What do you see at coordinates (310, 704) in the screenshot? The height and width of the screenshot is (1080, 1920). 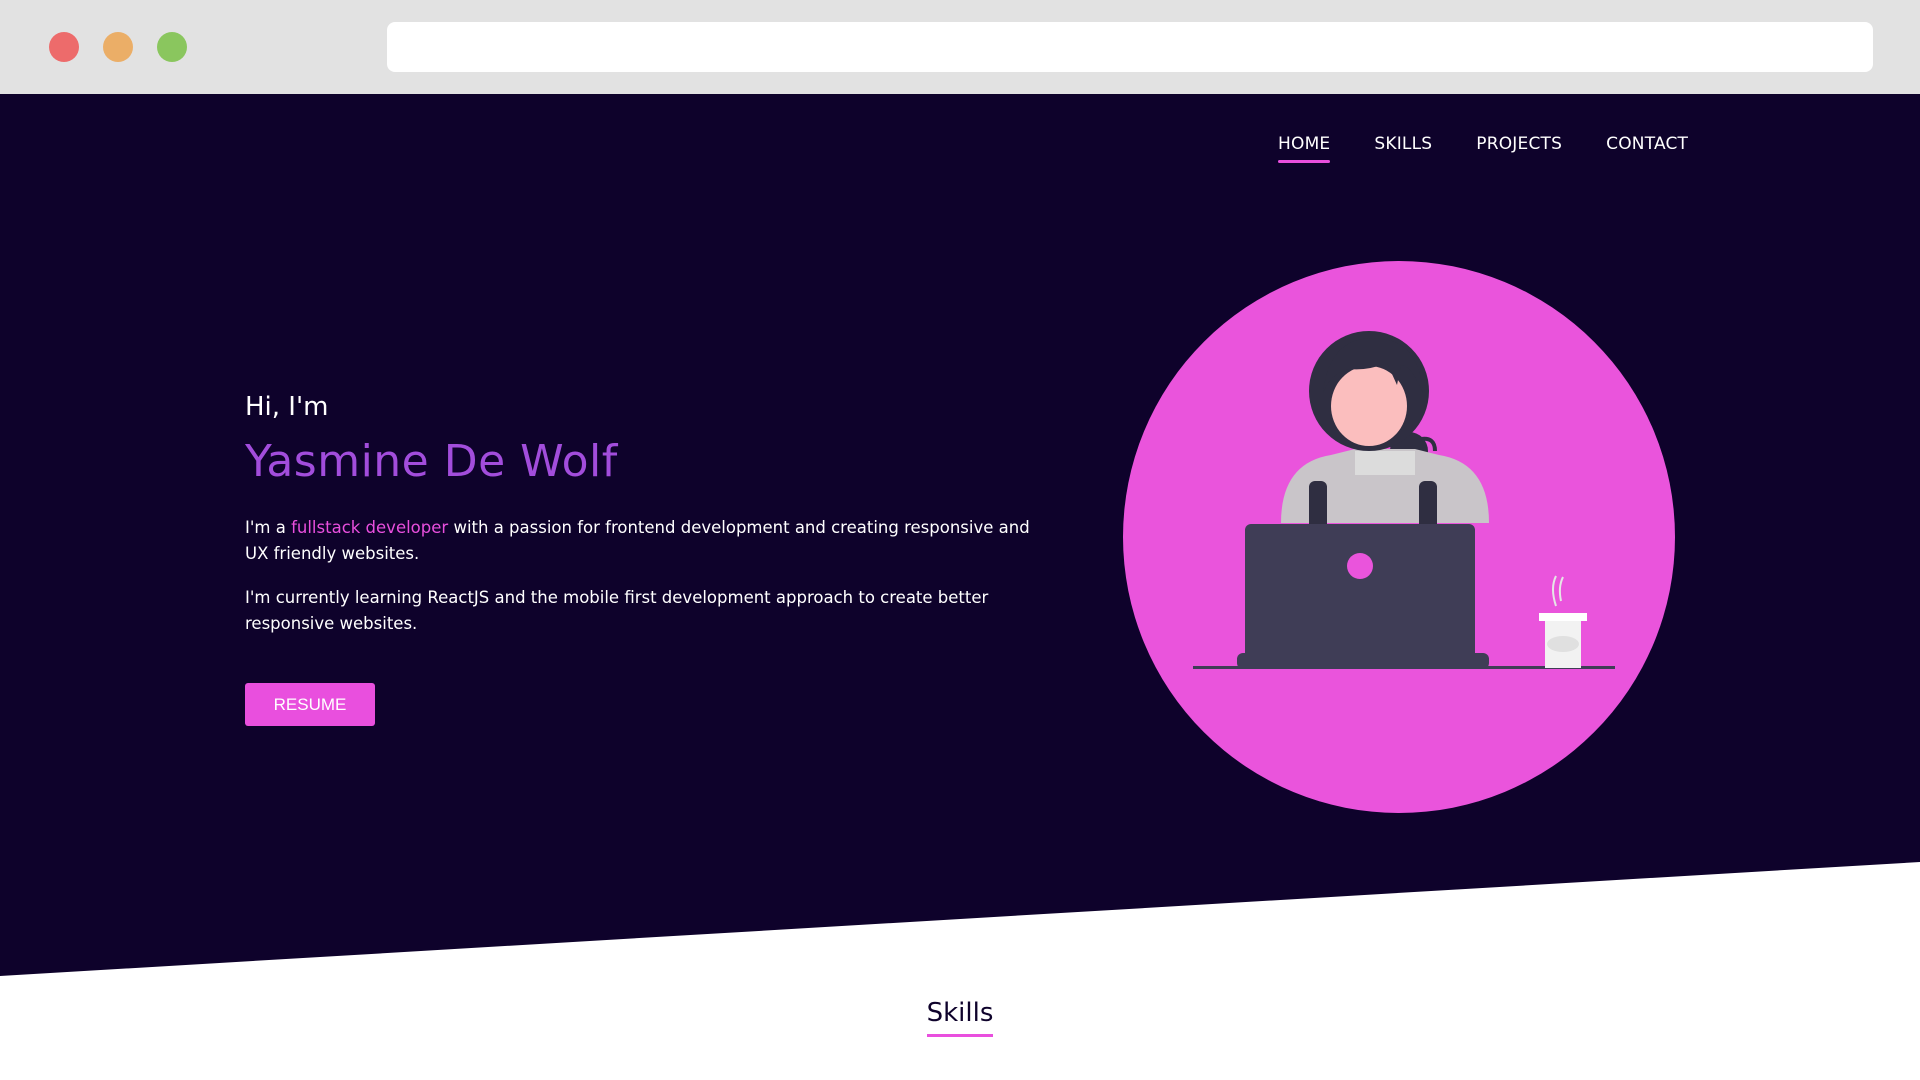 I see `resume-button: RESUME` at bounding box center [310, 704].